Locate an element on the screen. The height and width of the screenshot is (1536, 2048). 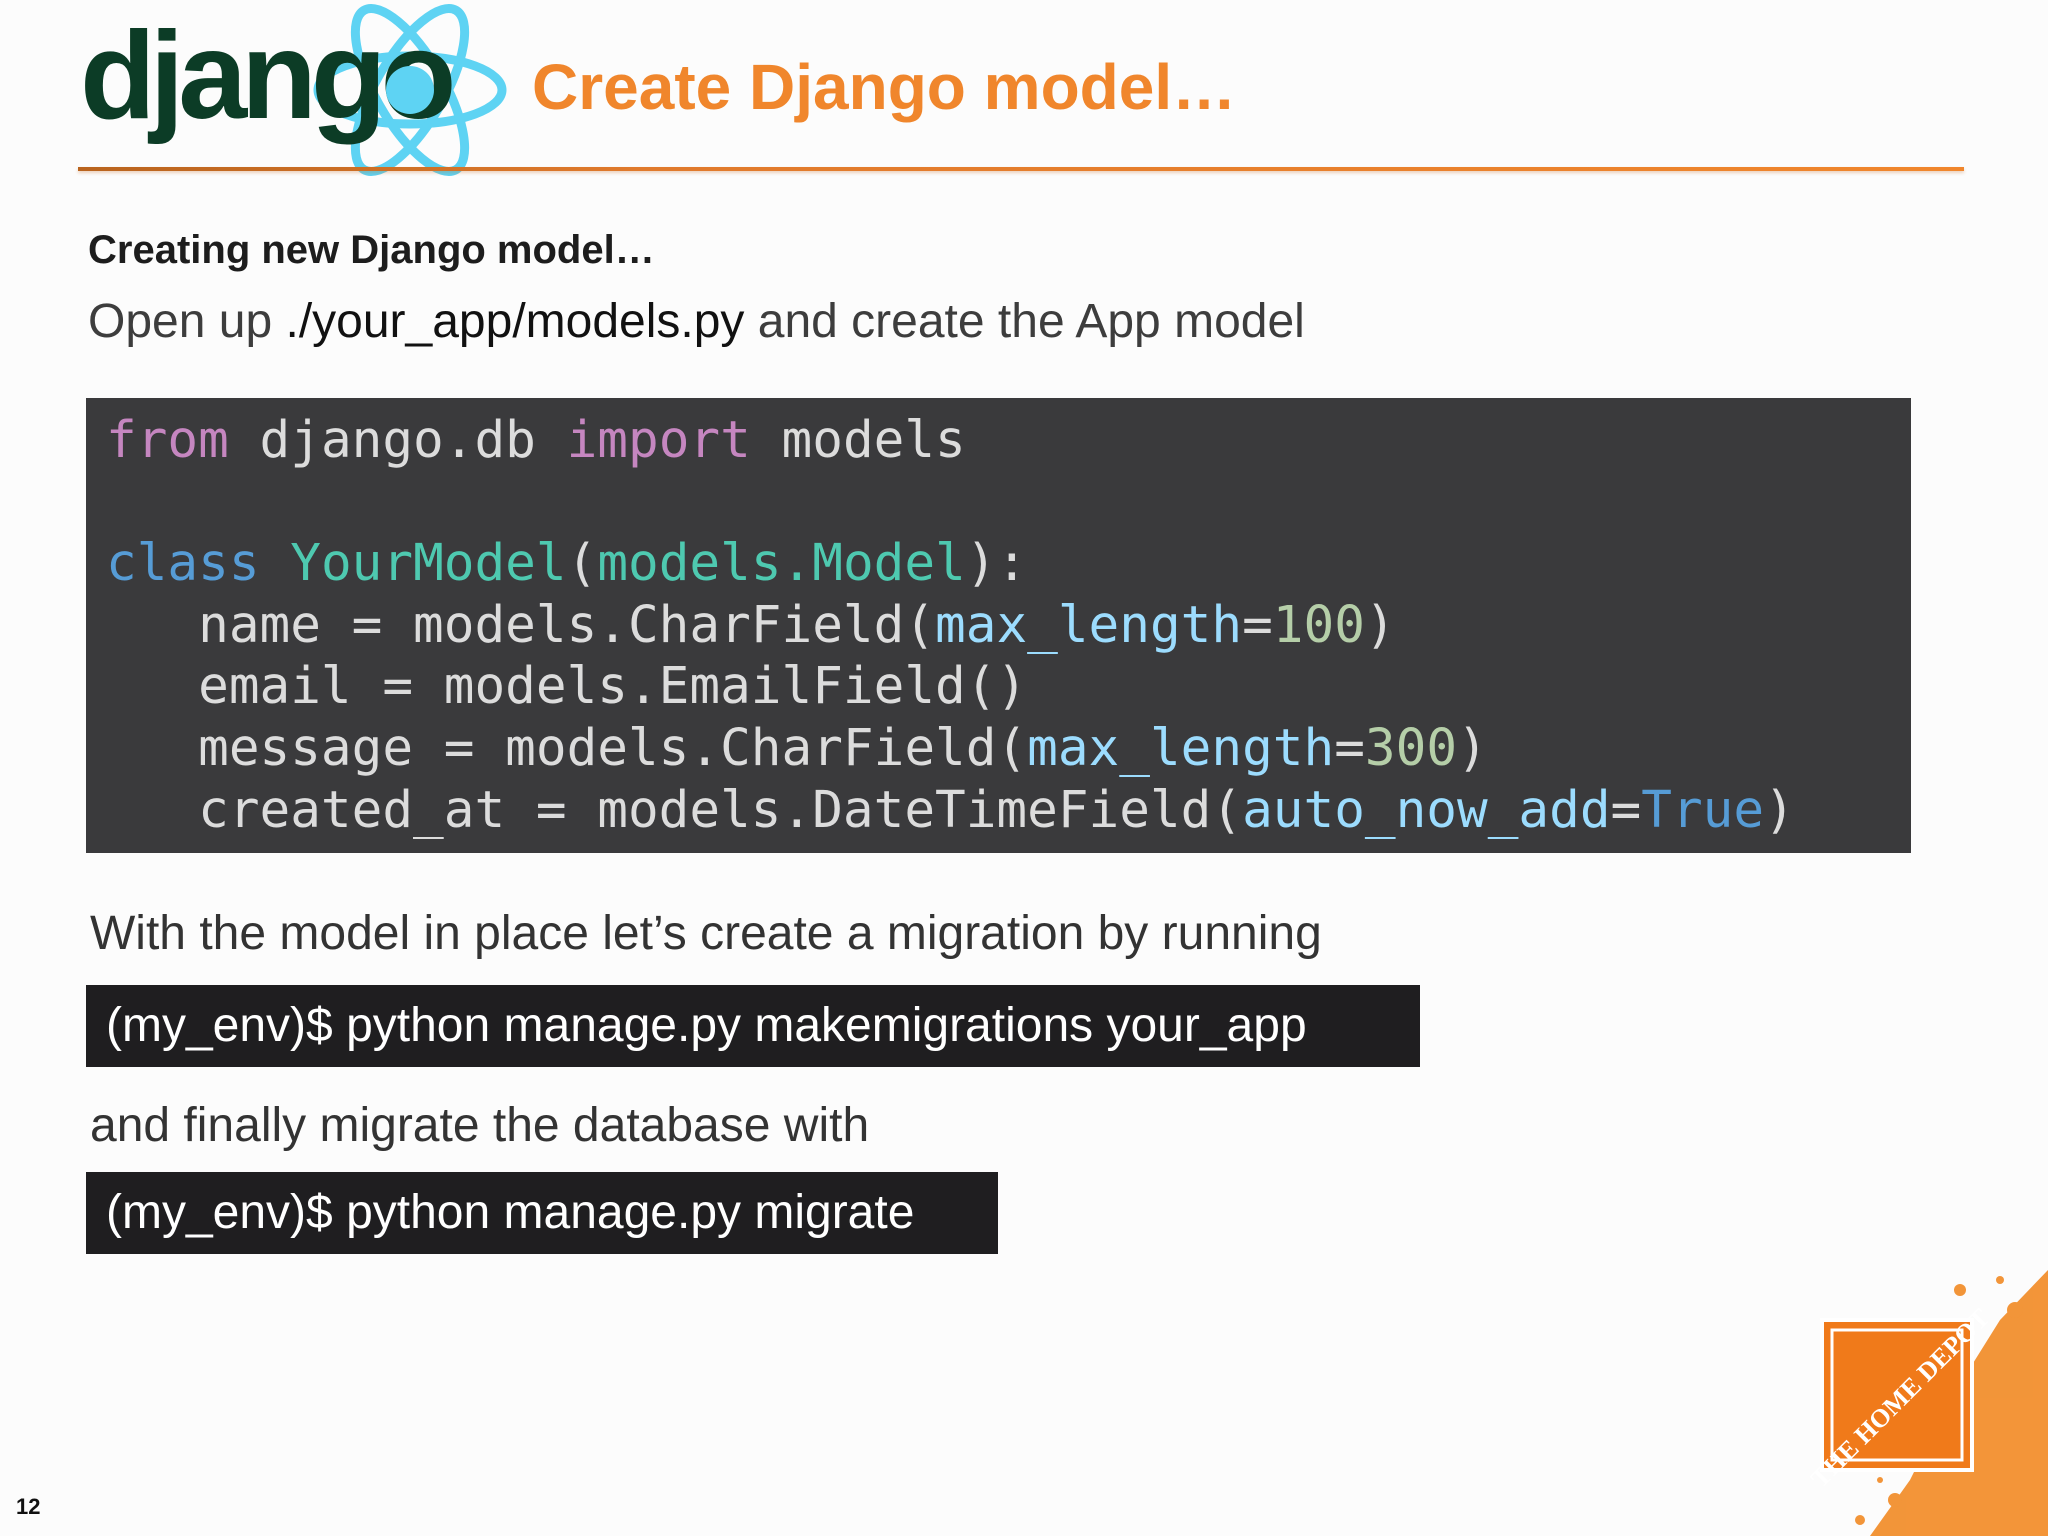
code-token: import is located at coordinates (658, 440).